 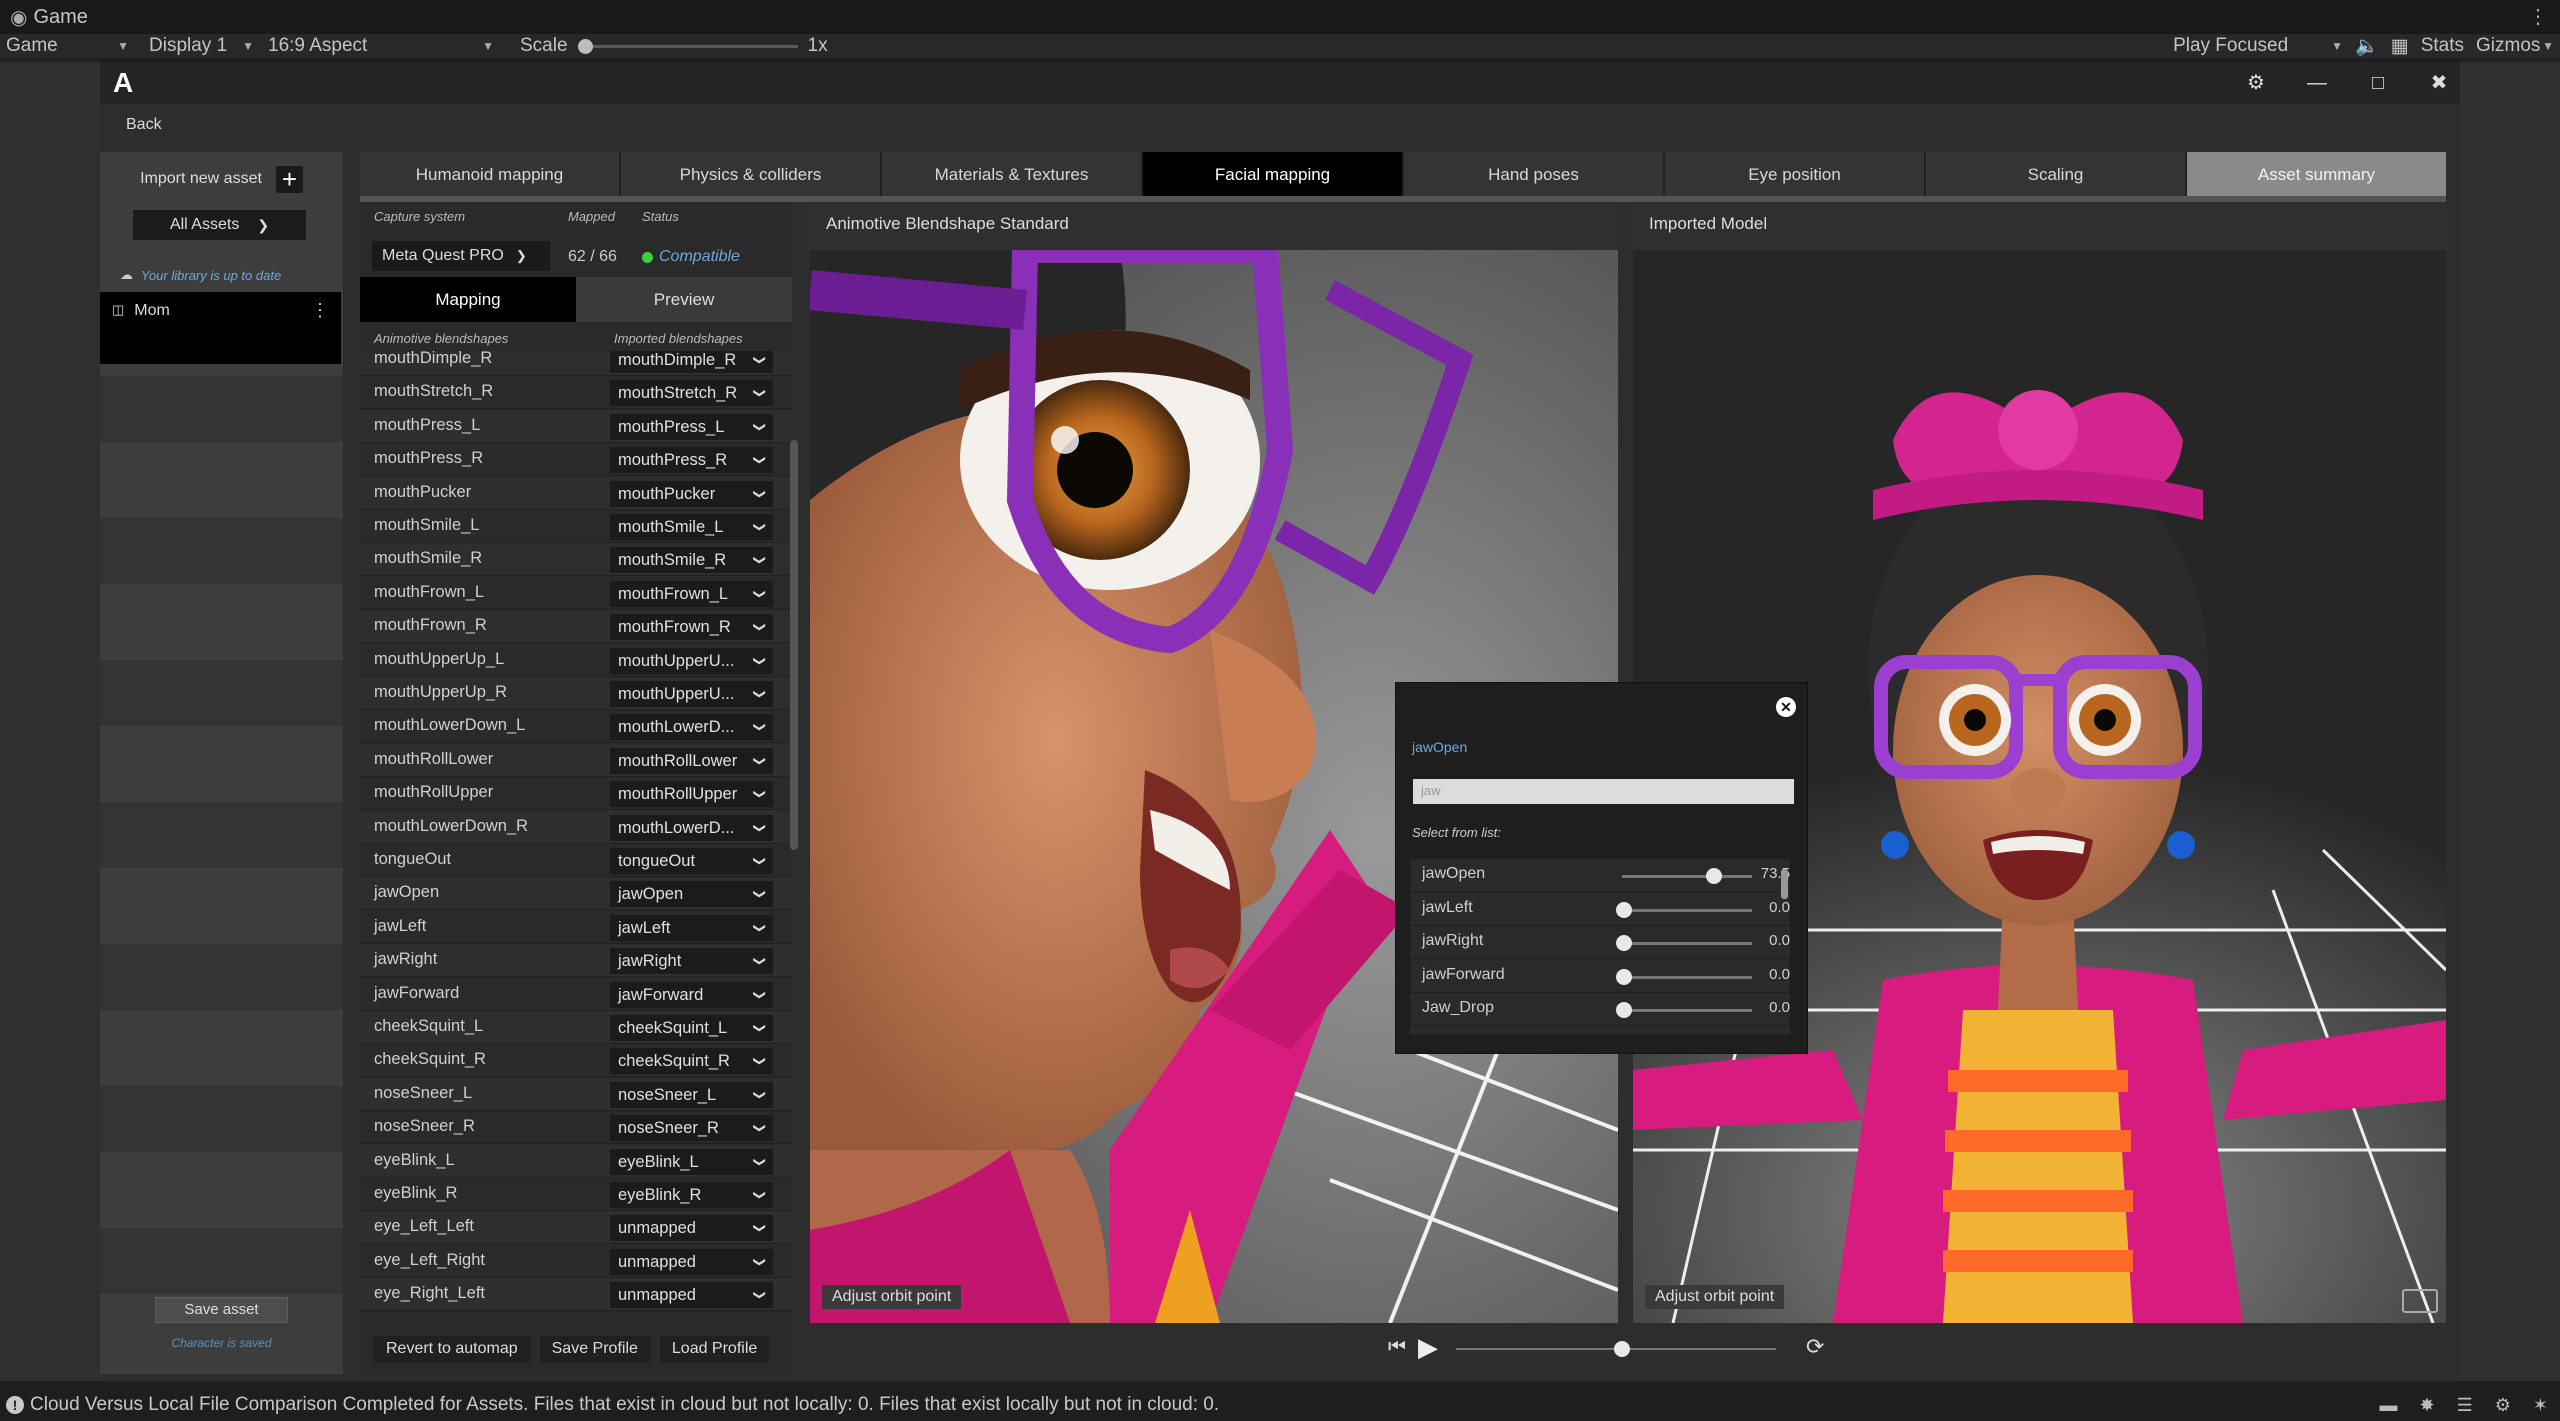 I want to click on debug-icon: ⚙, so click(x=2503, y=1405).